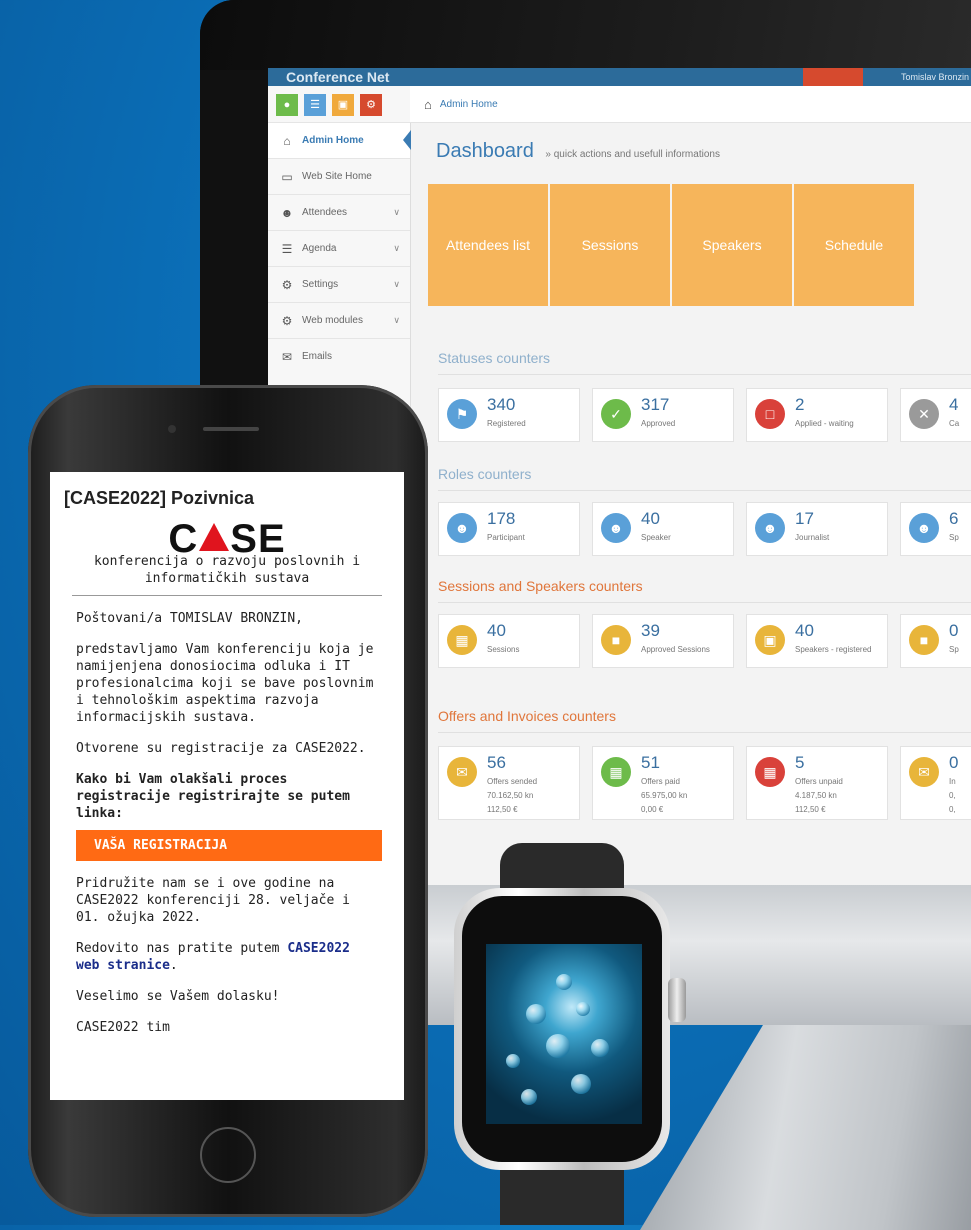 This screenshot has height=1230, width=971. Describe the element at coordinates (485, 151) in the screenshot. I see `dashboard-title: Dashboard` at that location.